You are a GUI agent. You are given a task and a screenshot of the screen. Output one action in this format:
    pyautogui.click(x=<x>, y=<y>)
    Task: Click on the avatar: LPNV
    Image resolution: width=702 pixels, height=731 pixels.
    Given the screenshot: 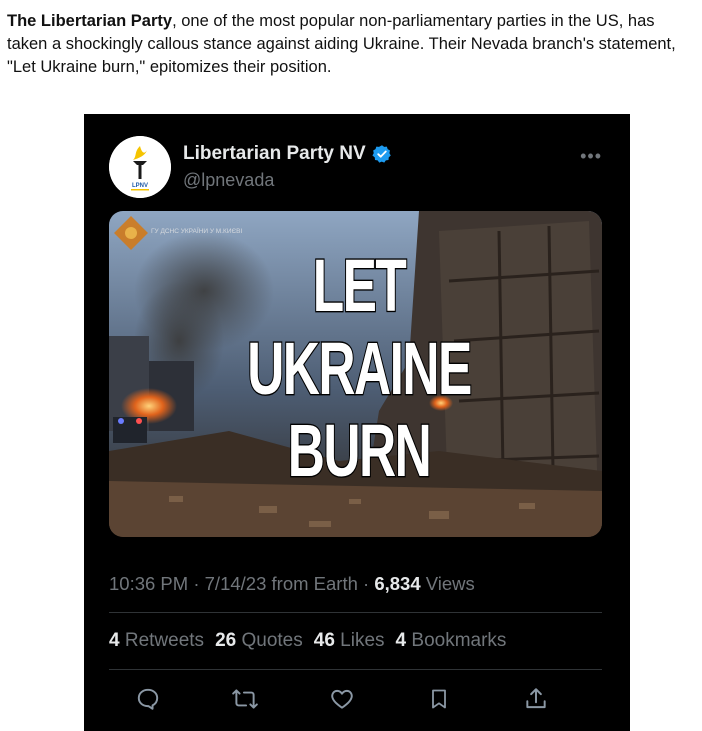 What is the action you would take?
    pyautogui.click(x=140, y=167)
    